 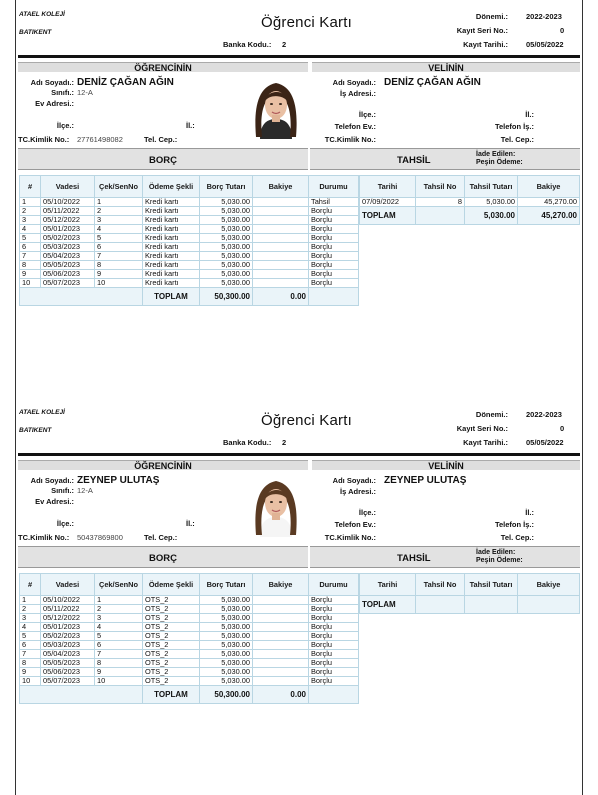 What do you see at coordinates (333, 186) in the screenshot?
I see `debt-column-header: Durumu` at bounding box center [333, 186].